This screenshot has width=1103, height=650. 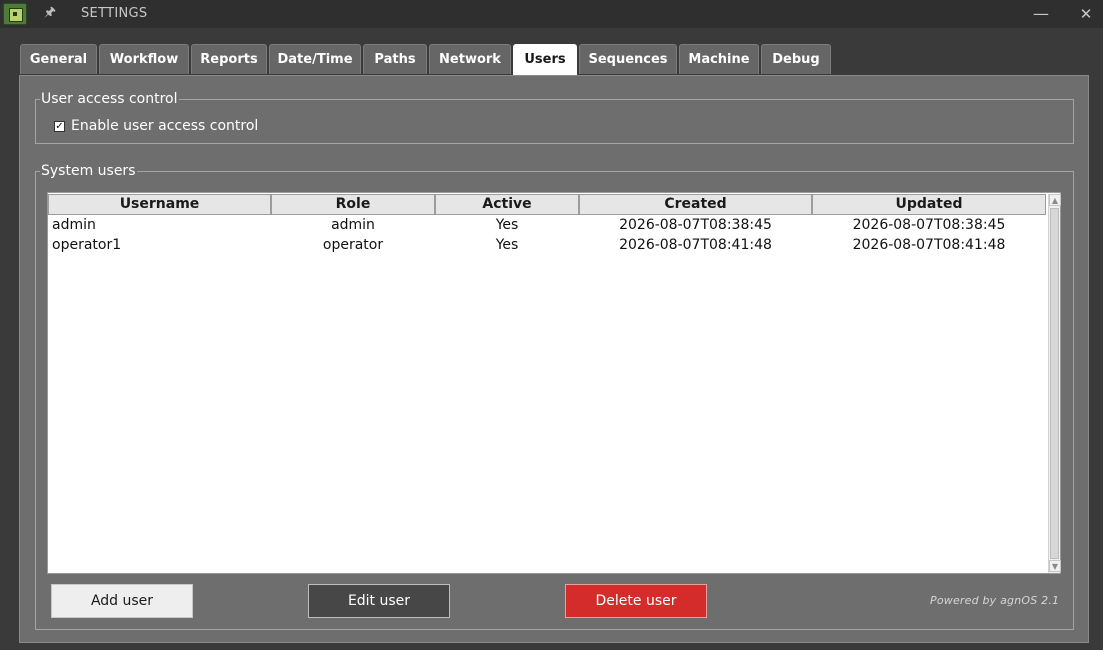 I want to click on enable-access-control-checkbox: ✓, so click(x=59, y=126).